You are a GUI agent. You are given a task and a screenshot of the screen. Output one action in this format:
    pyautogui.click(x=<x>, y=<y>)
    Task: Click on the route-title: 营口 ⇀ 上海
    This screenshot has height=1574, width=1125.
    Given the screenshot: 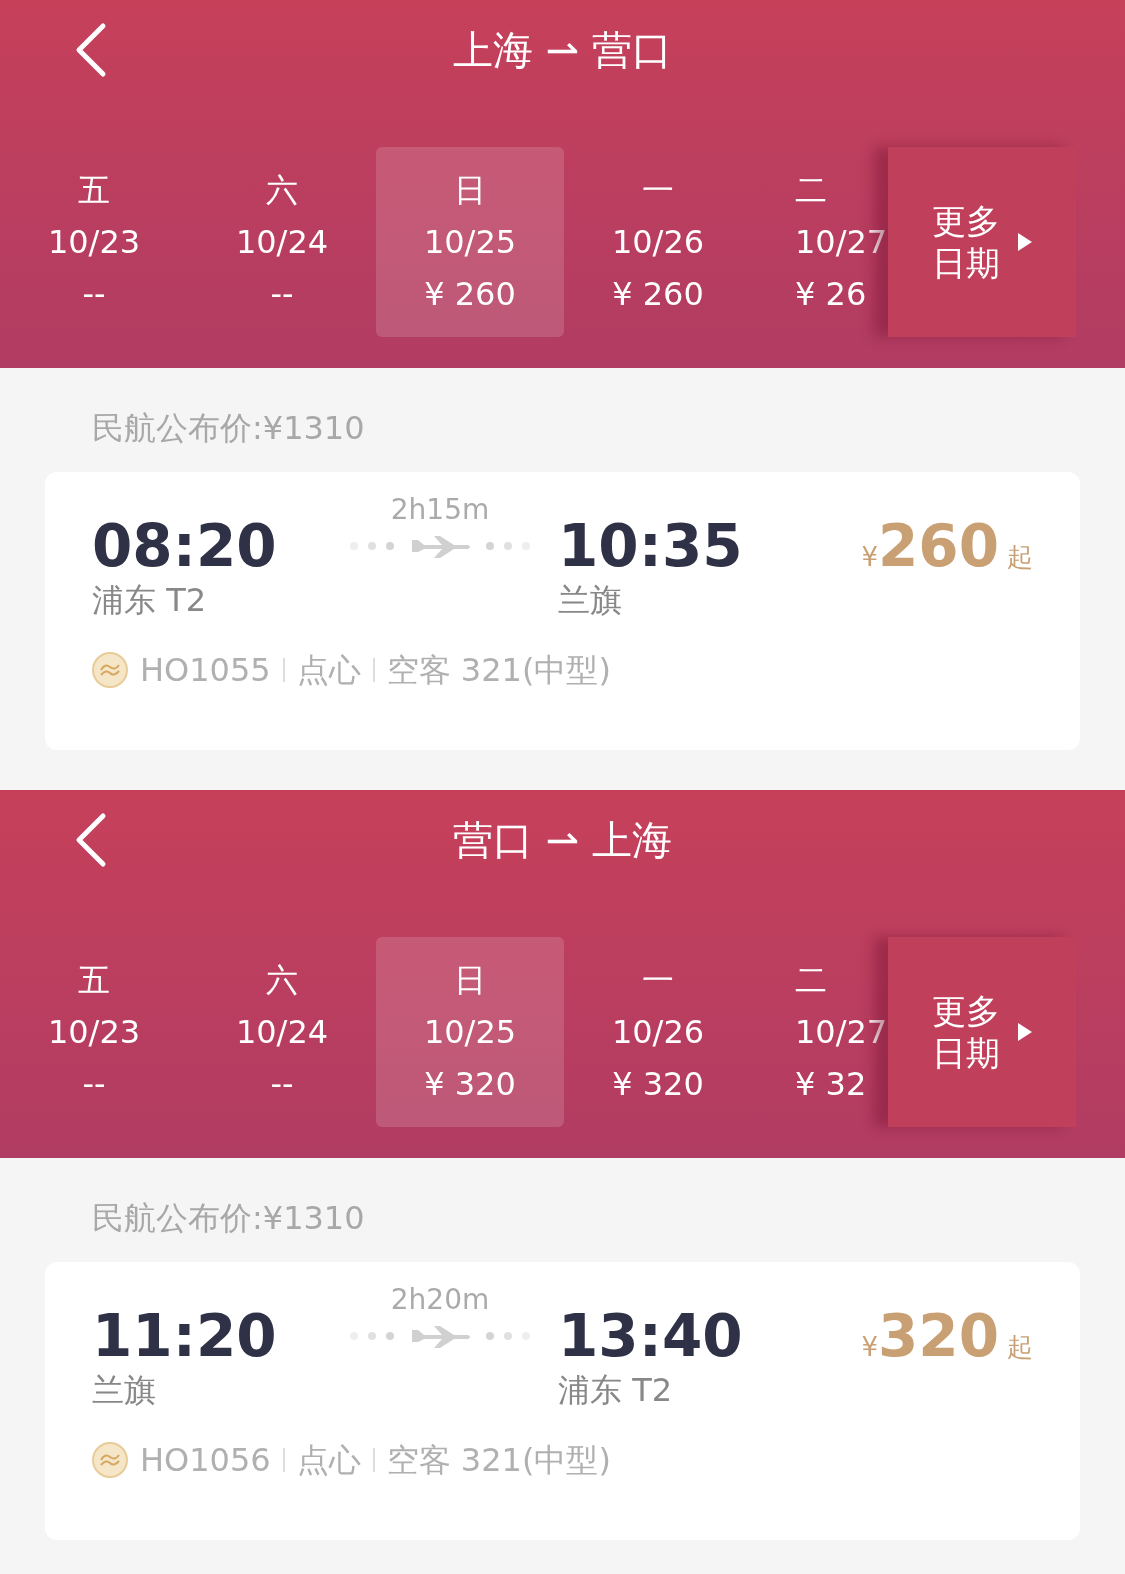 What is the action you would take?
    pyautogui.click(x=562, y=840)
    